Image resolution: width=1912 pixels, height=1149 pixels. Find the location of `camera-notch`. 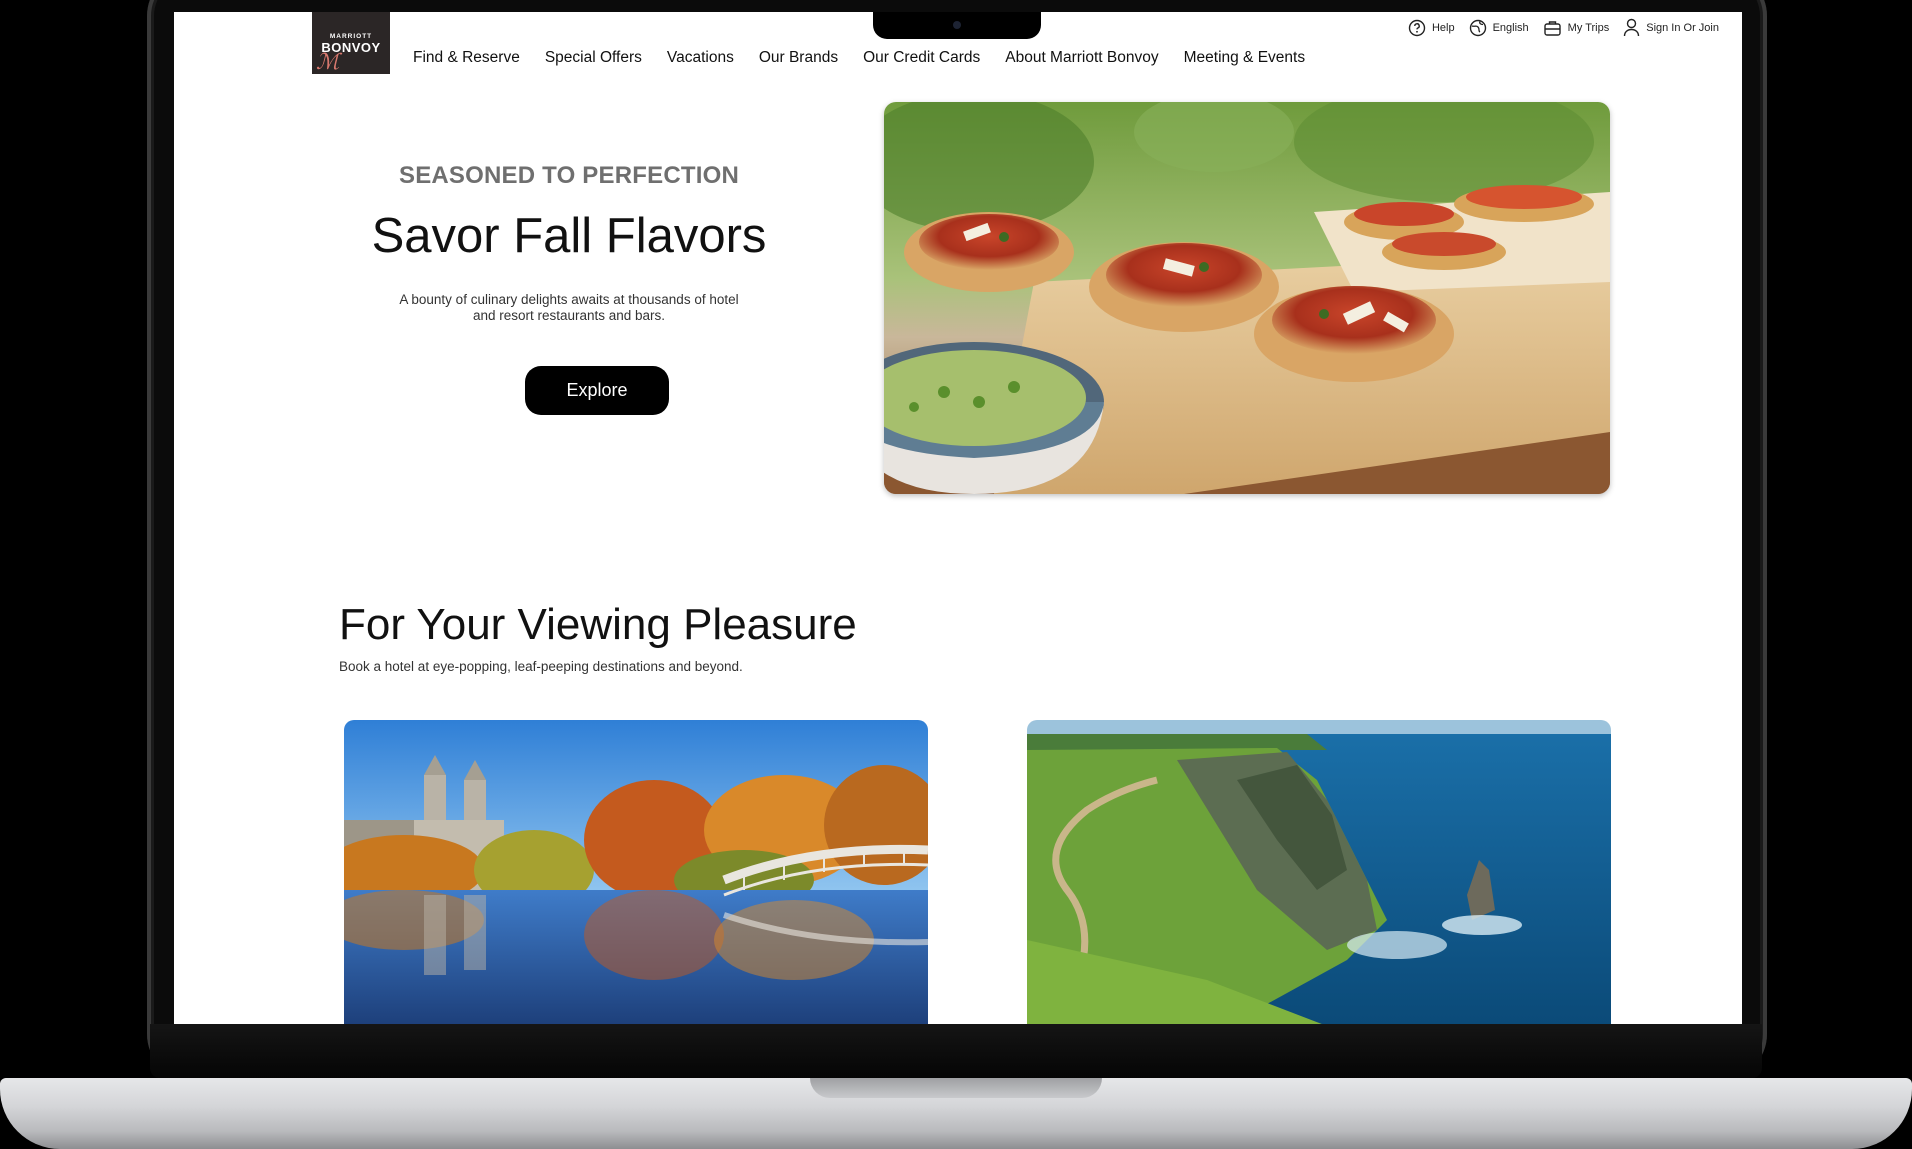

camera-notch is located at coordinates (957, 25).